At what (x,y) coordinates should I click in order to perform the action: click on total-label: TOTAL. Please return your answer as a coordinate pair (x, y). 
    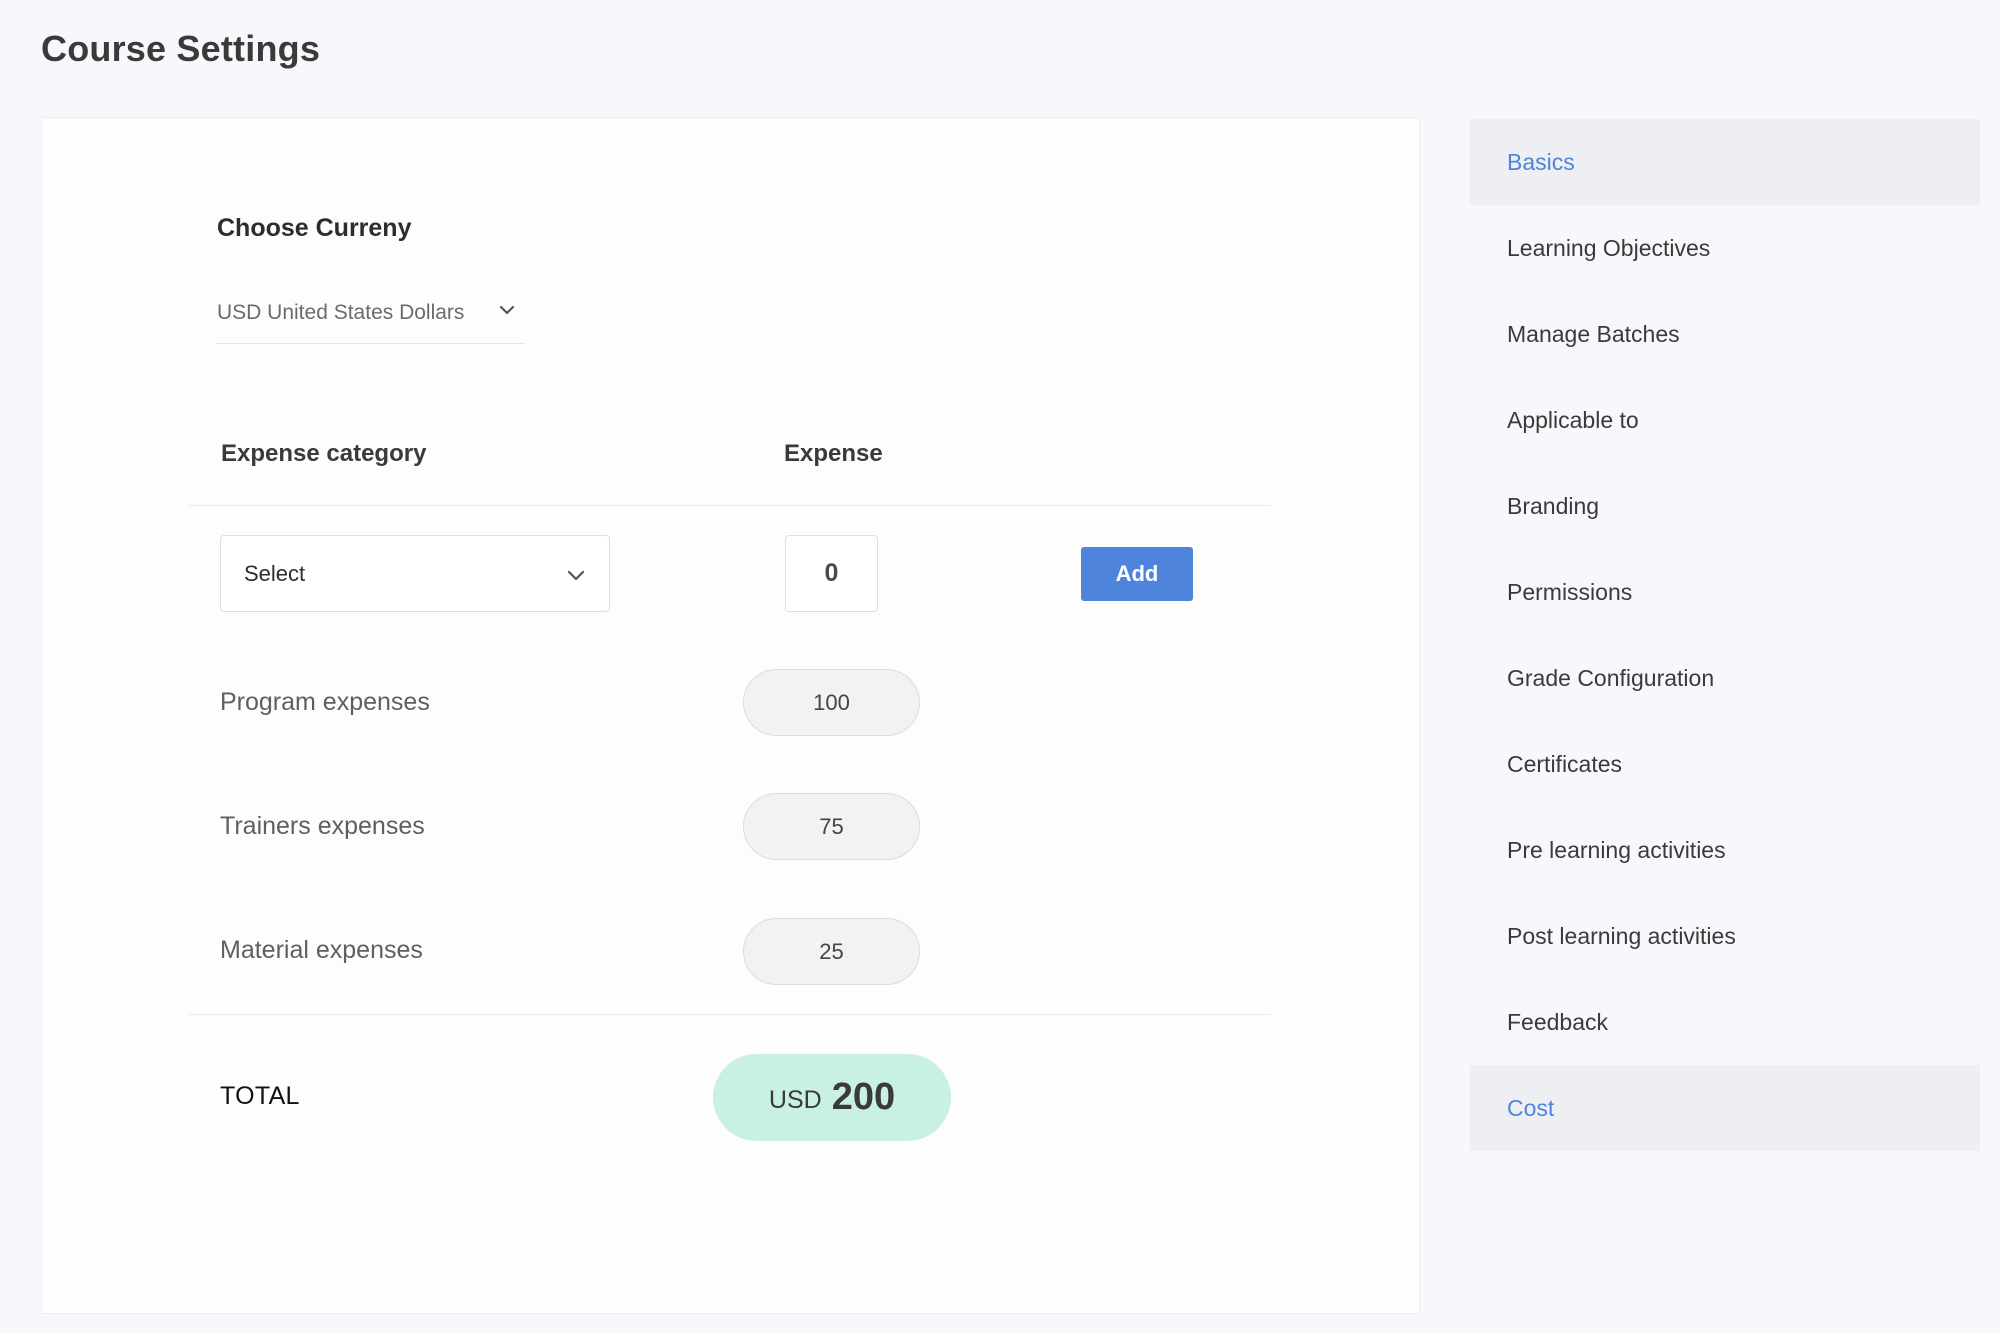
    Looking at the image, I should click on (260, 1096).